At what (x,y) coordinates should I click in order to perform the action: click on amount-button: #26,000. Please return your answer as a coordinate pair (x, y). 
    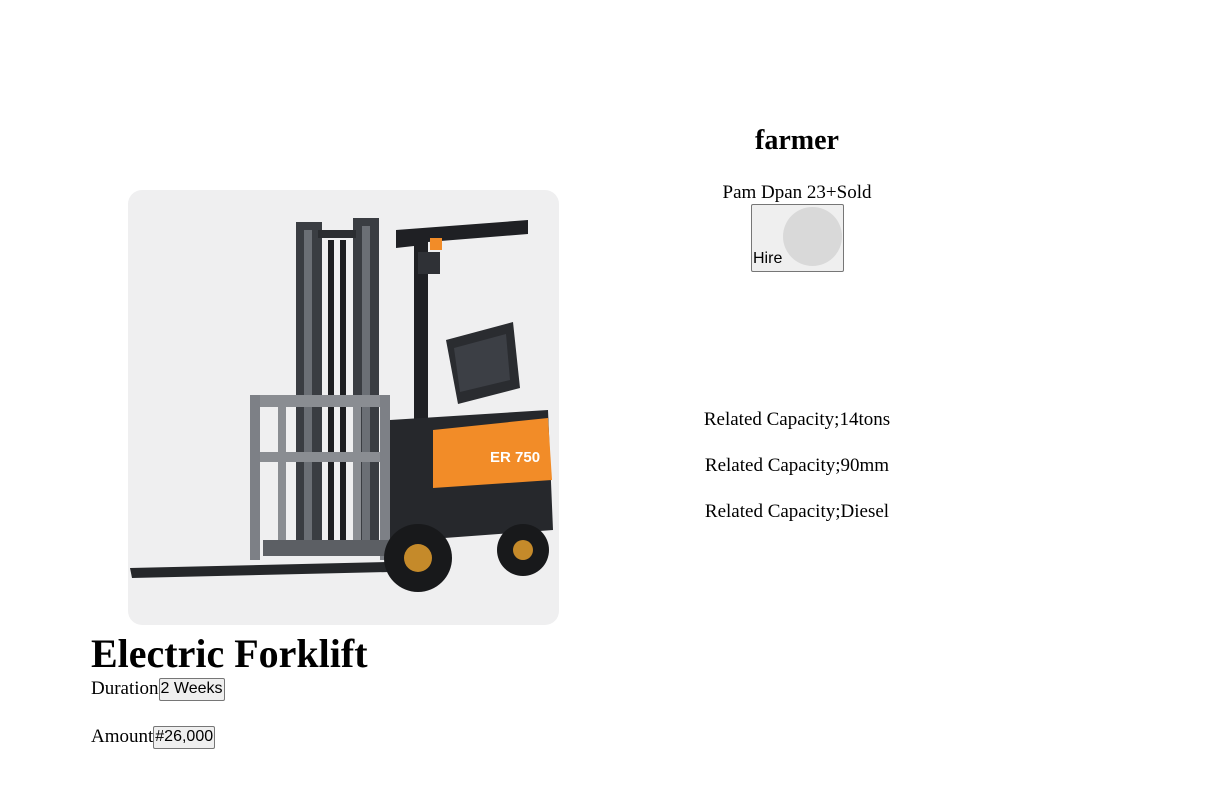
    Looking at the image, I should click on (184, 737).